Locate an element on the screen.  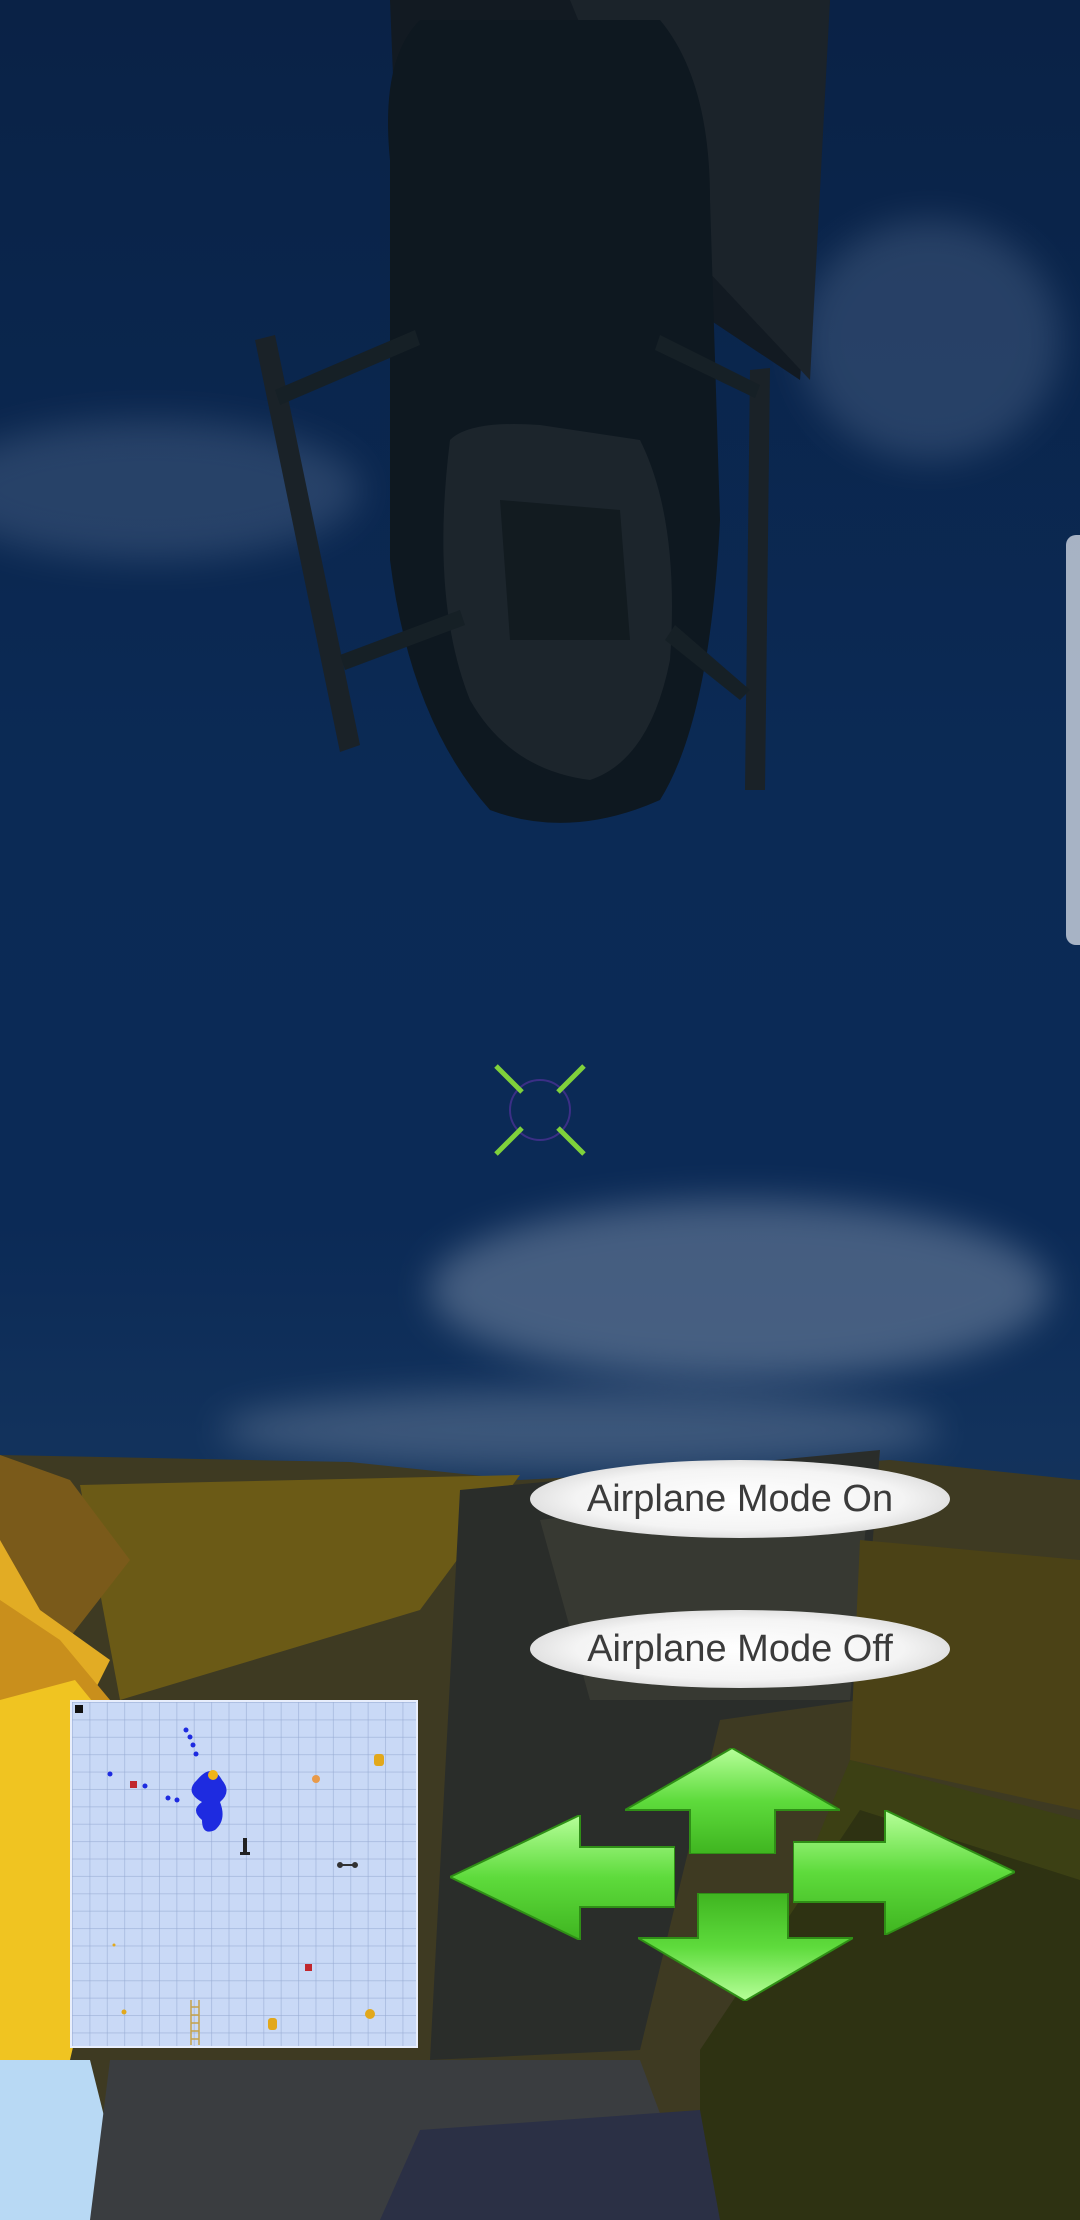
arrow-right-icon is located at coordinates (904, 1872).